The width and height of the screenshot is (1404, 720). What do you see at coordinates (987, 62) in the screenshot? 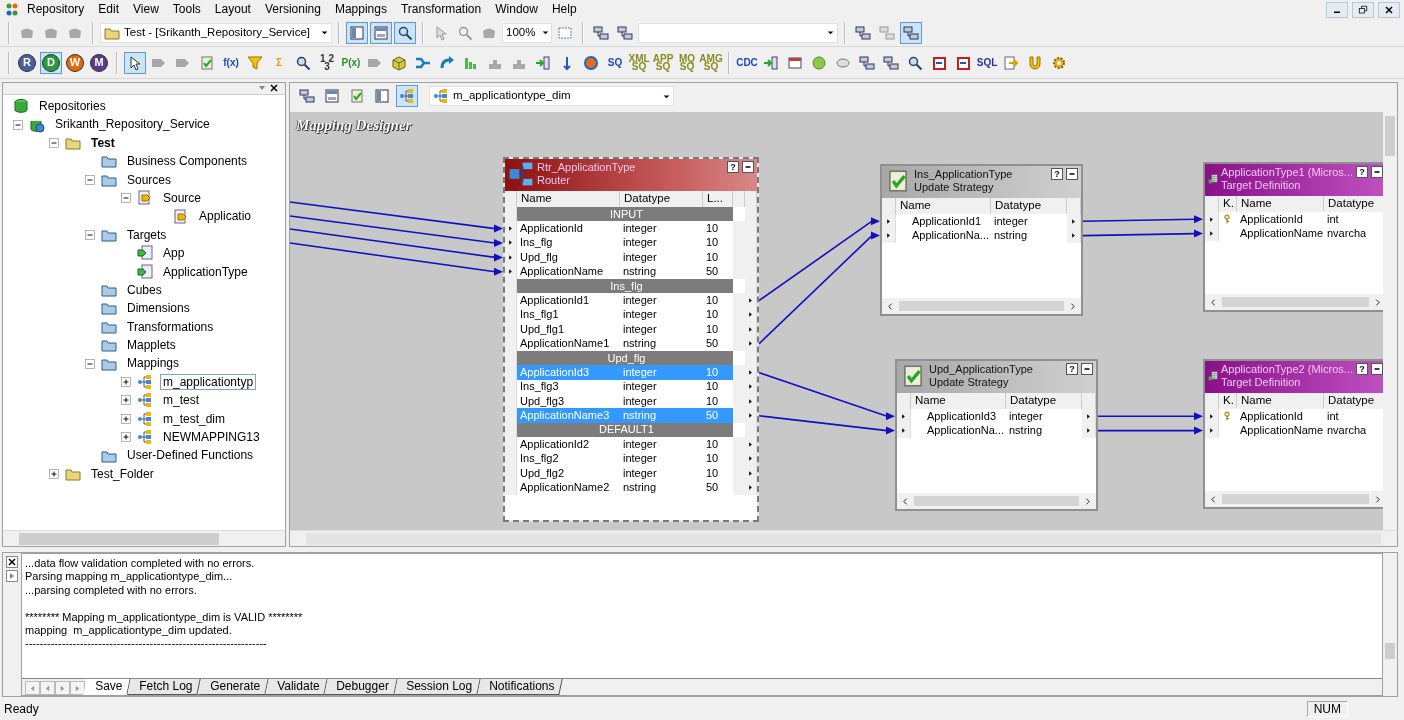
I see `toolbar-button: SQL` at bounding box center [987, 62].